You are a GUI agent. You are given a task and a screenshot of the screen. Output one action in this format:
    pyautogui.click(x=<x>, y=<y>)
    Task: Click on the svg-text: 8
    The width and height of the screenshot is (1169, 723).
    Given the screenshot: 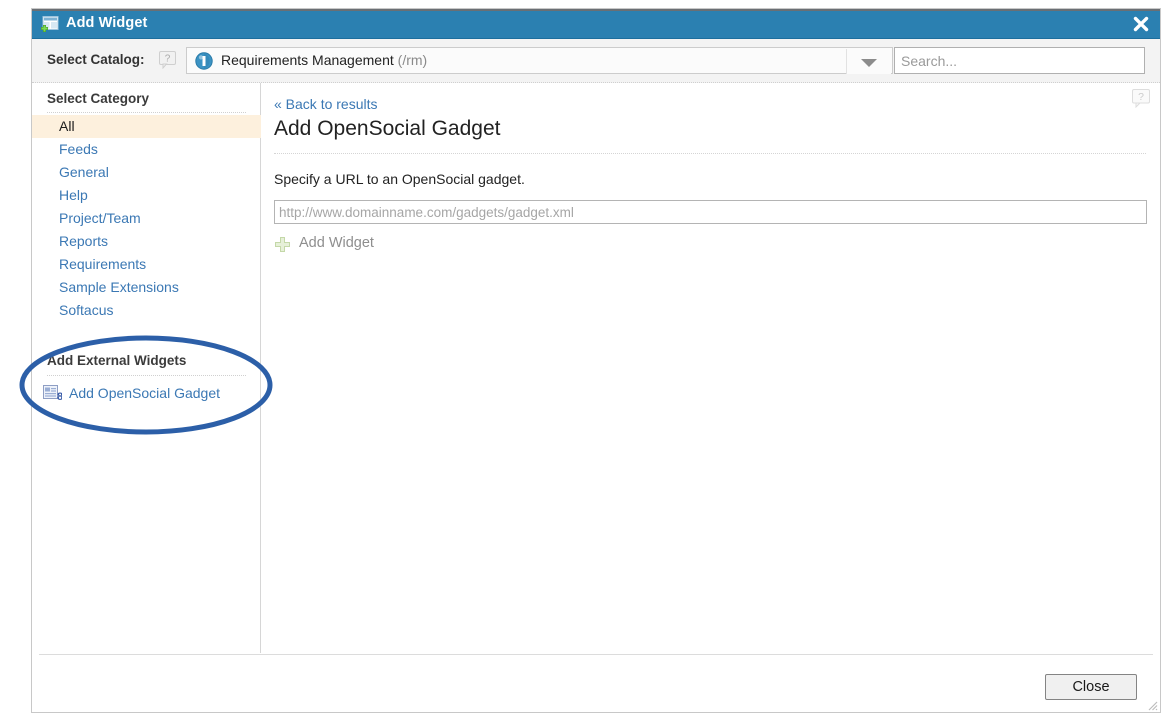 What is the action you would take?
    pyautogui.click(x=59, y=396)
    